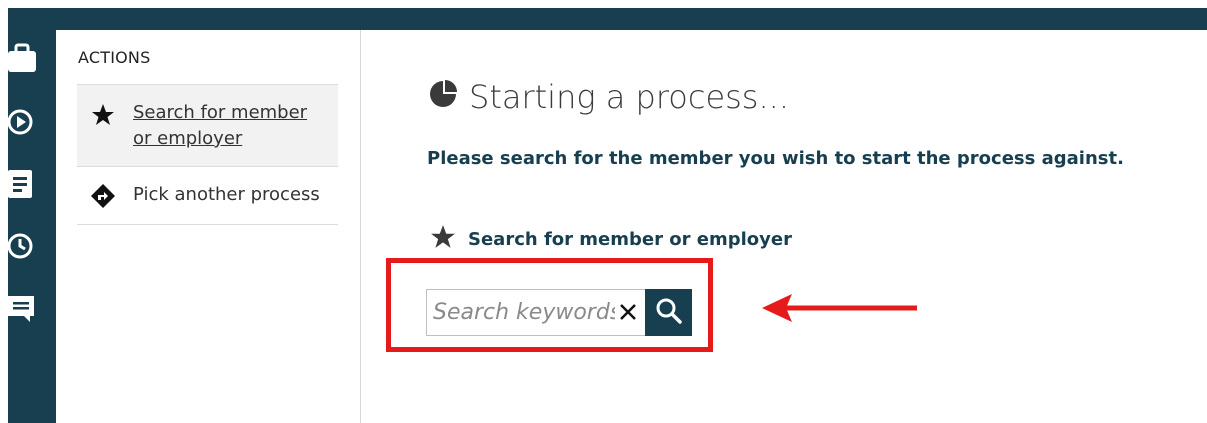 This screenshot has width=1207, height=423. I want to click on chat-icon, so click(23, 308).